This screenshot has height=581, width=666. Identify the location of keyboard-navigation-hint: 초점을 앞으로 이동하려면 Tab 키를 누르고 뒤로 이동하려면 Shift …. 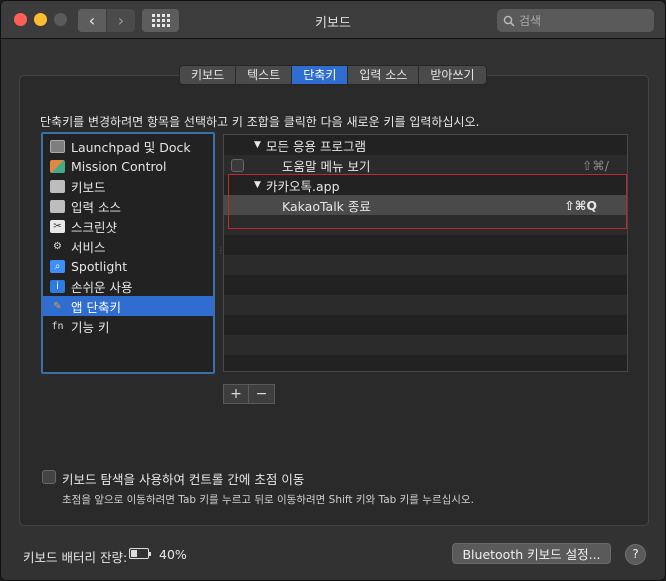
(268, 500).